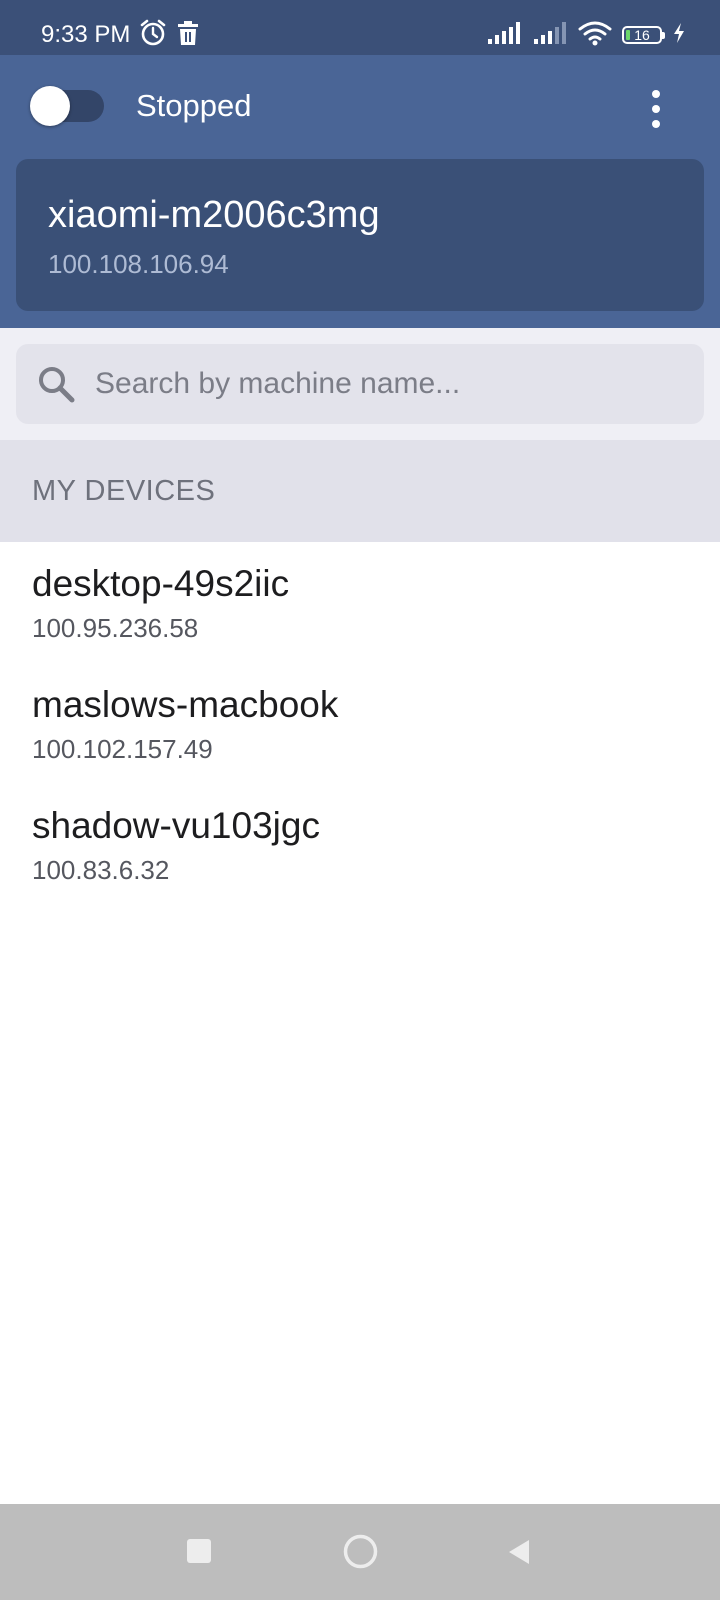 The height and width of the screenshot is (1600, 720). I want to click on battery-icon: 16, so click(643, 35).